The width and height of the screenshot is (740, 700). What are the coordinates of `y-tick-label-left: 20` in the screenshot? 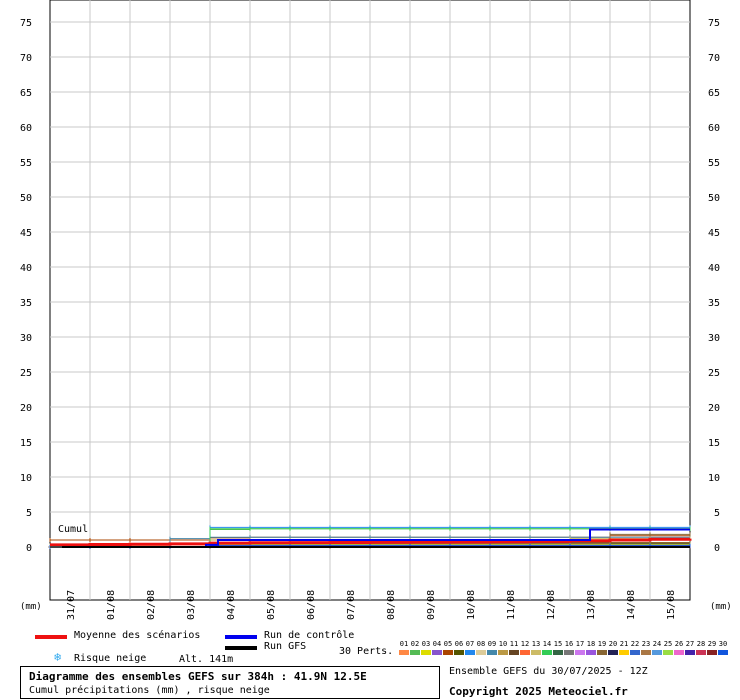 It's located at (26, 408).